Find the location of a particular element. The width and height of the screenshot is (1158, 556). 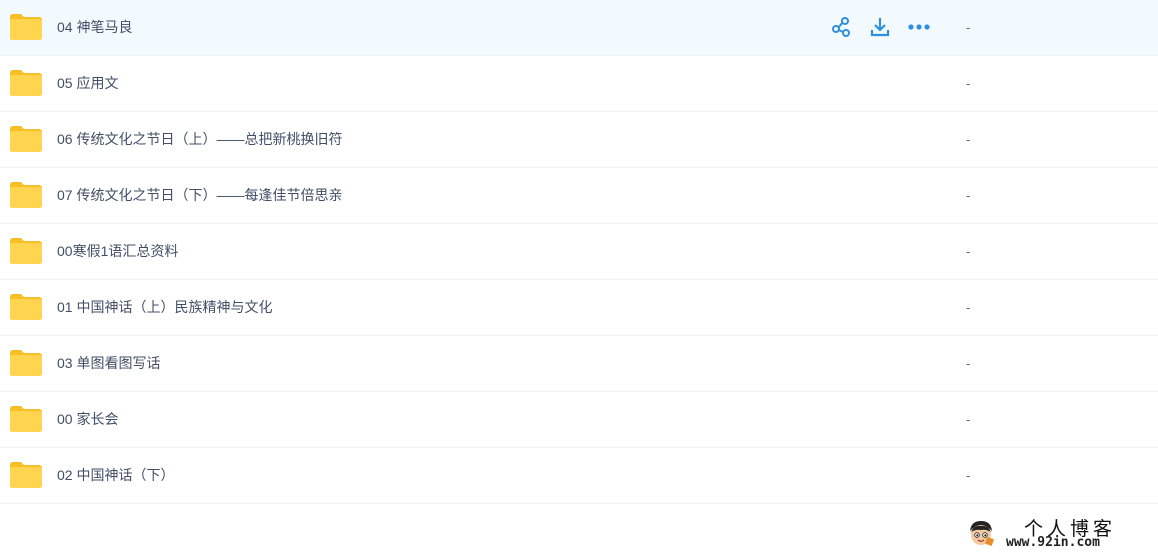

file-name: 01 中国神话（上）民族精神与文化 is located at coordinates (164, 307).